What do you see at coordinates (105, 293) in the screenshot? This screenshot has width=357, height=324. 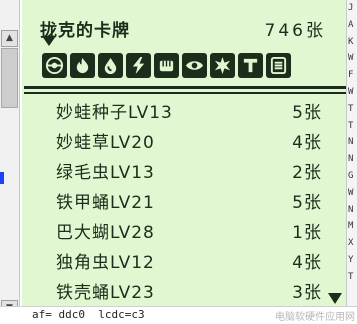 I see `card-name: 铁壳蛹LV23` at bounding box center [105, 293].